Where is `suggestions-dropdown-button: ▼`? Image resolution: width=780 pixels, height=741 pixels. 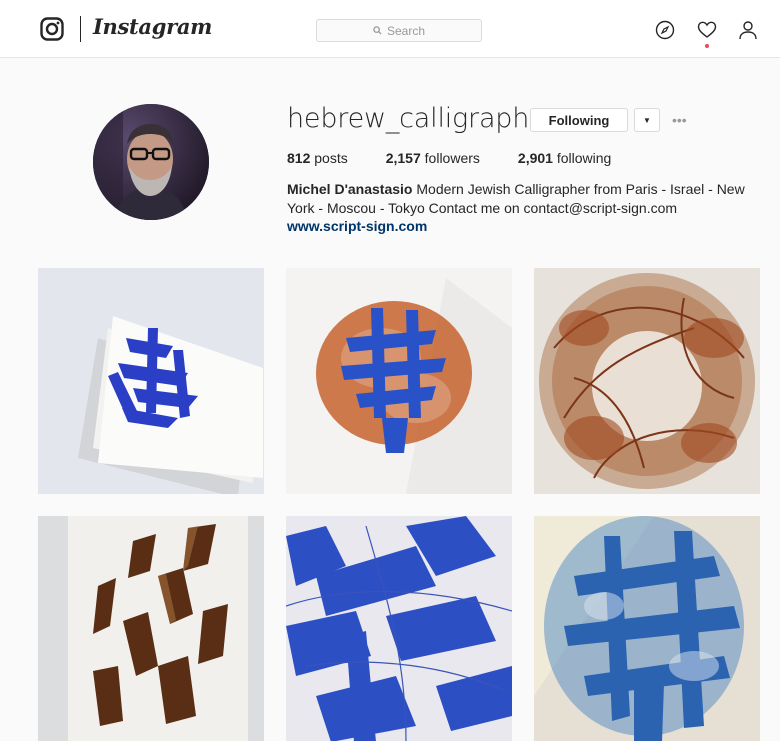
suggestions-dropdown-button: ▼ is located at coordinates (647, 120).